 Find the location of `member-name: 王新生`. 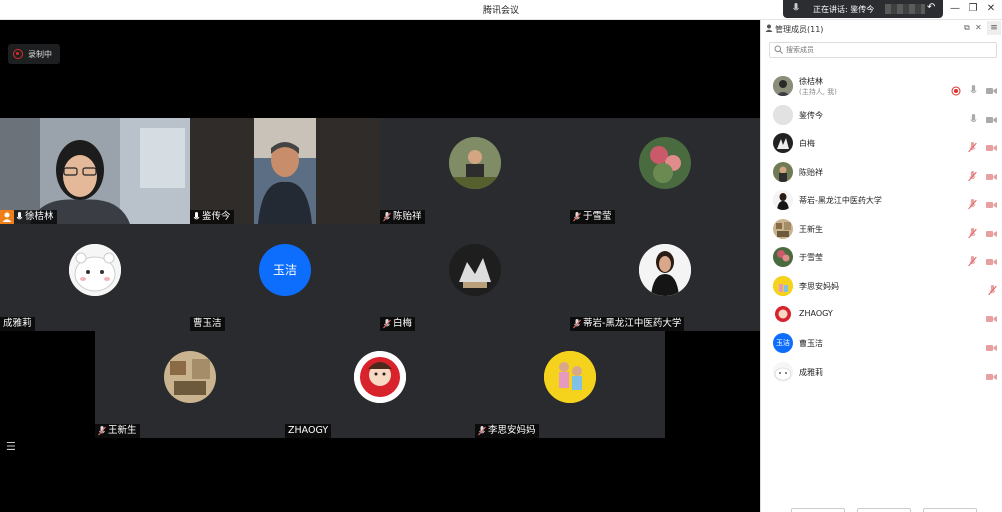

member-name: 王新生 is located at coordinates (811, 229).